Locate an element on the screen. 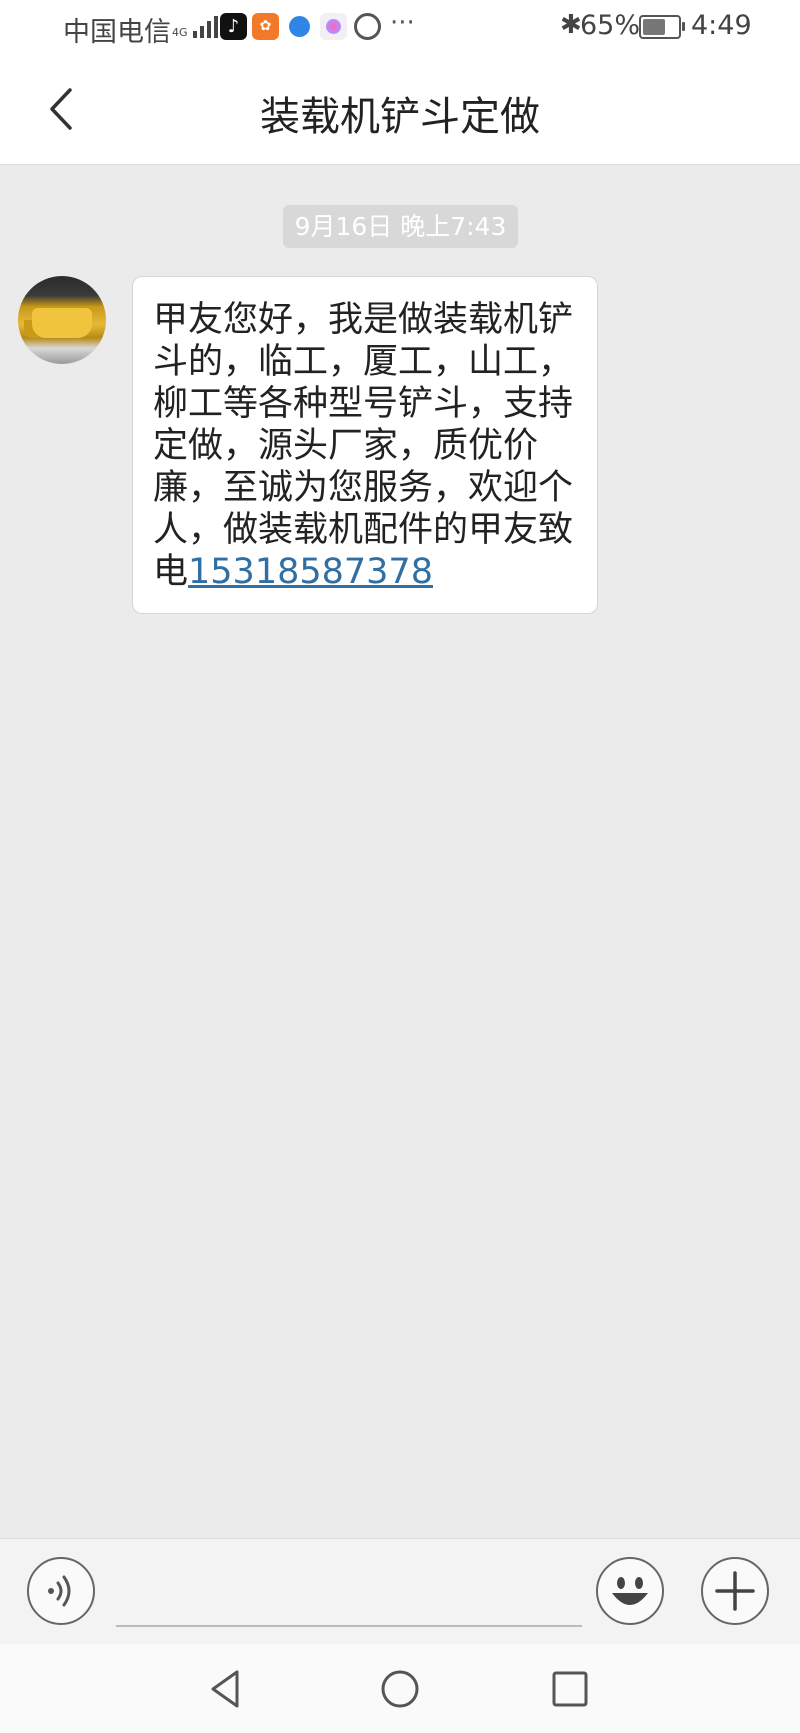 The height and width of the screenshot is (1733, 800). battery-percentage: 65% is located at coordinates (610, 25).